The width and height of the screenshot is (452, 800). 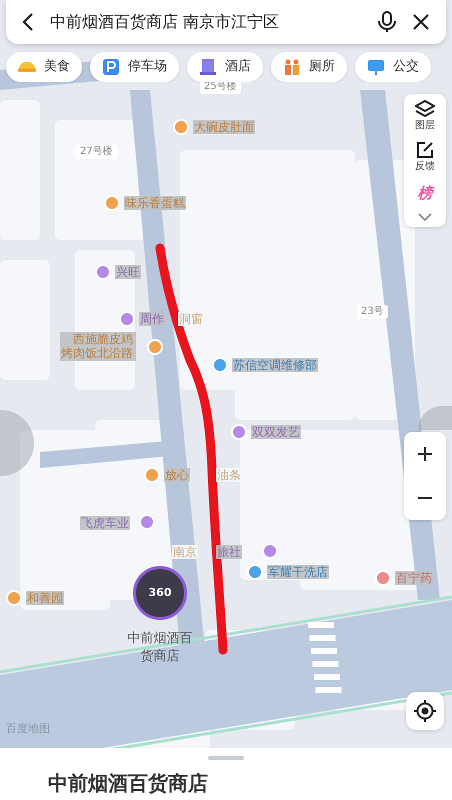 I want to click on place-label: 味乐香蛋糕, so click(x=155, y=203).